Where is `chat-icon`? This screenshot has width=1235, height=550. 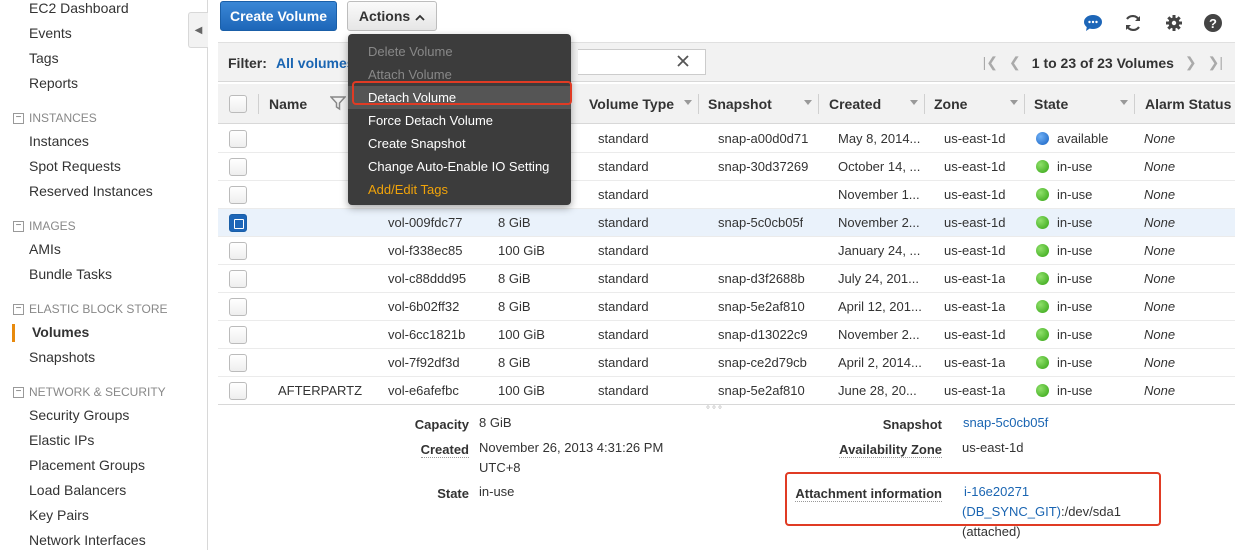 chat-icon is located at coordinates (1093, 23).